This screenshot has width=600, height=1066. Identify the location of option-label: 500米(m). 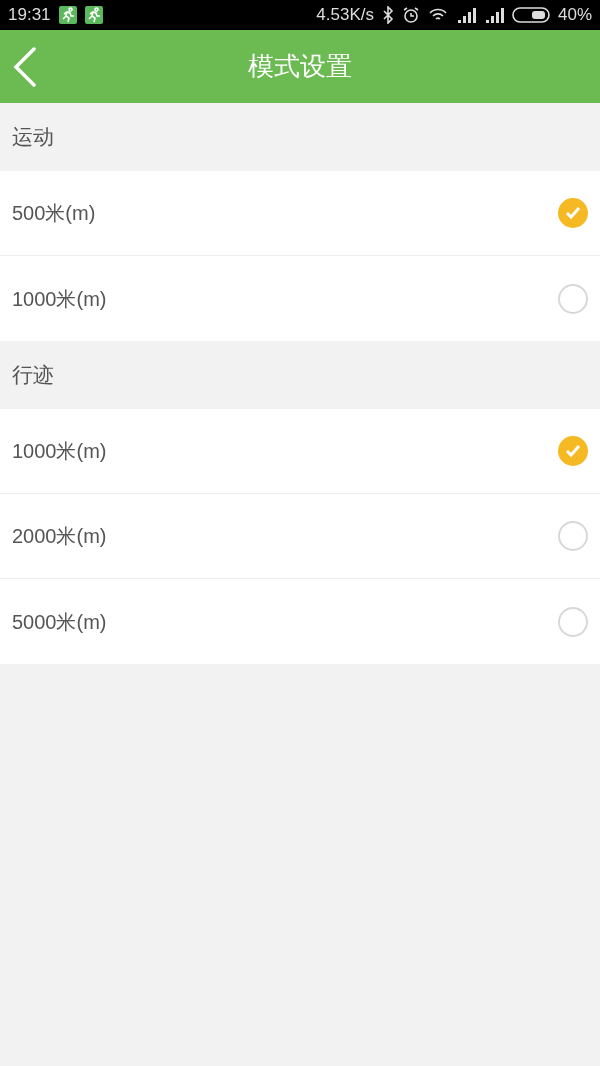
(54, 213).